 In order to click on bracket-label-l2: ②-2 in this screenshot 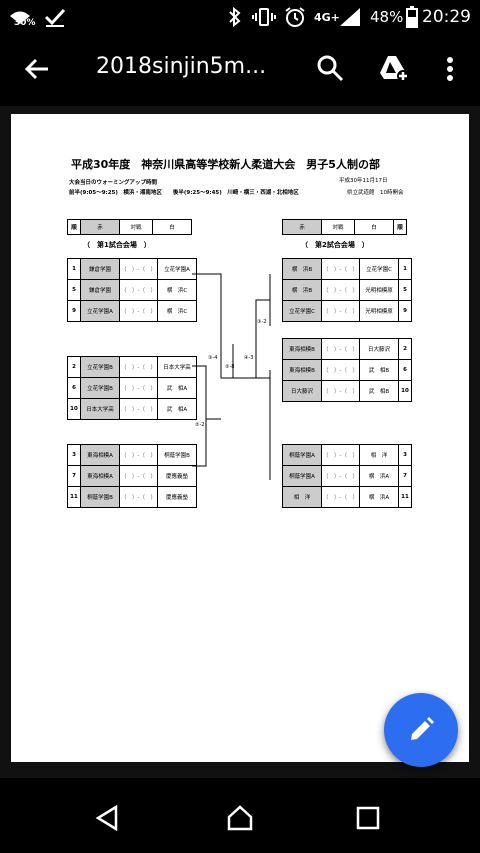, I will do `click(200, 425)`.